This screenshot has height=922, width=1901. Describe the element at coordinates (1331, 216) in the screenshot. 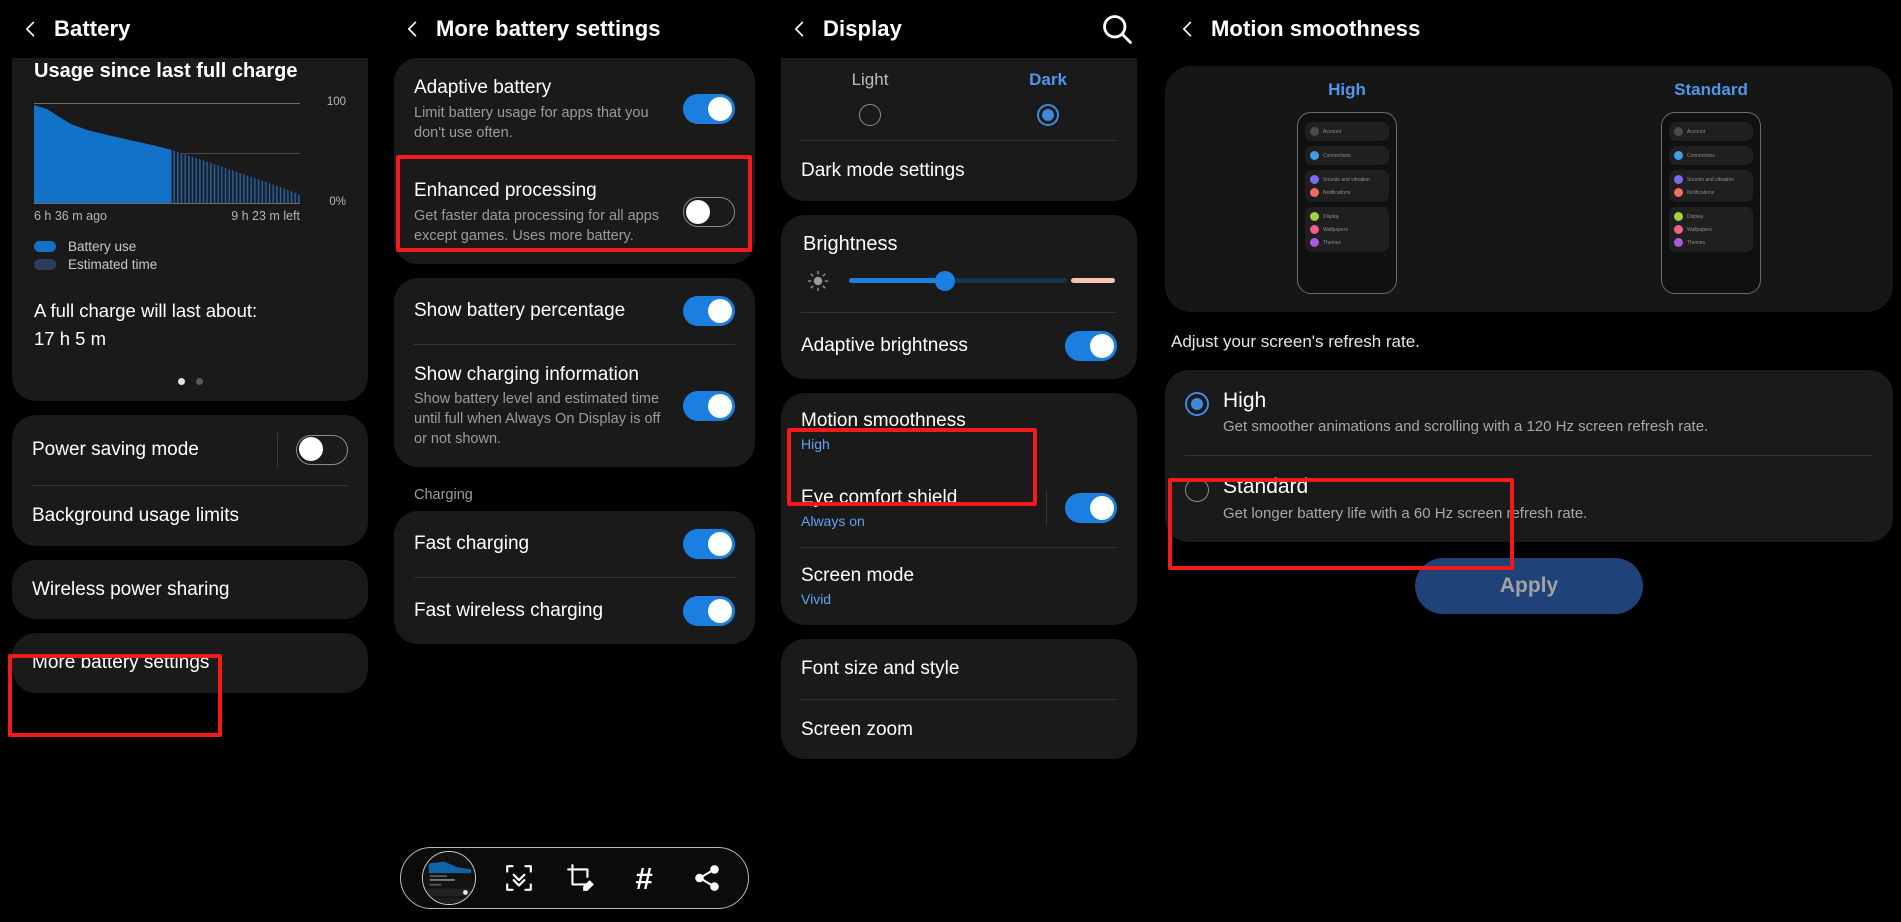

I see `phone-row-label: Display` at that location.